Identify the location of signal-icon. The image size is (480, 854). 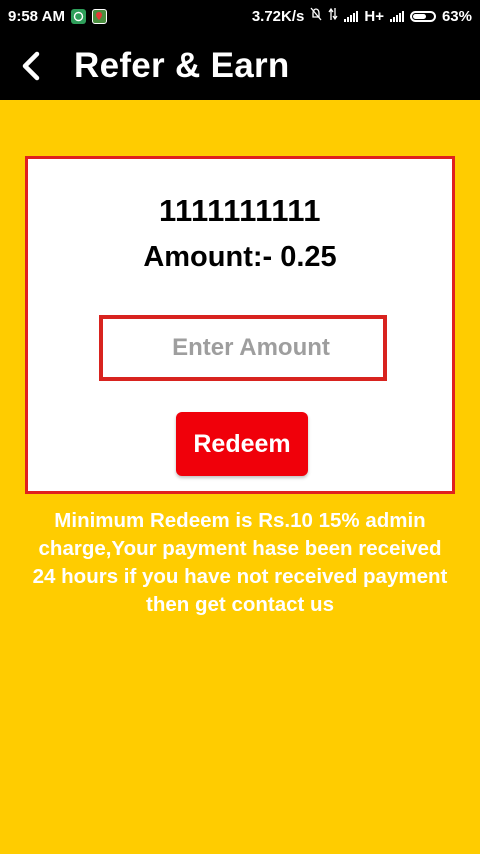
(351, 16).